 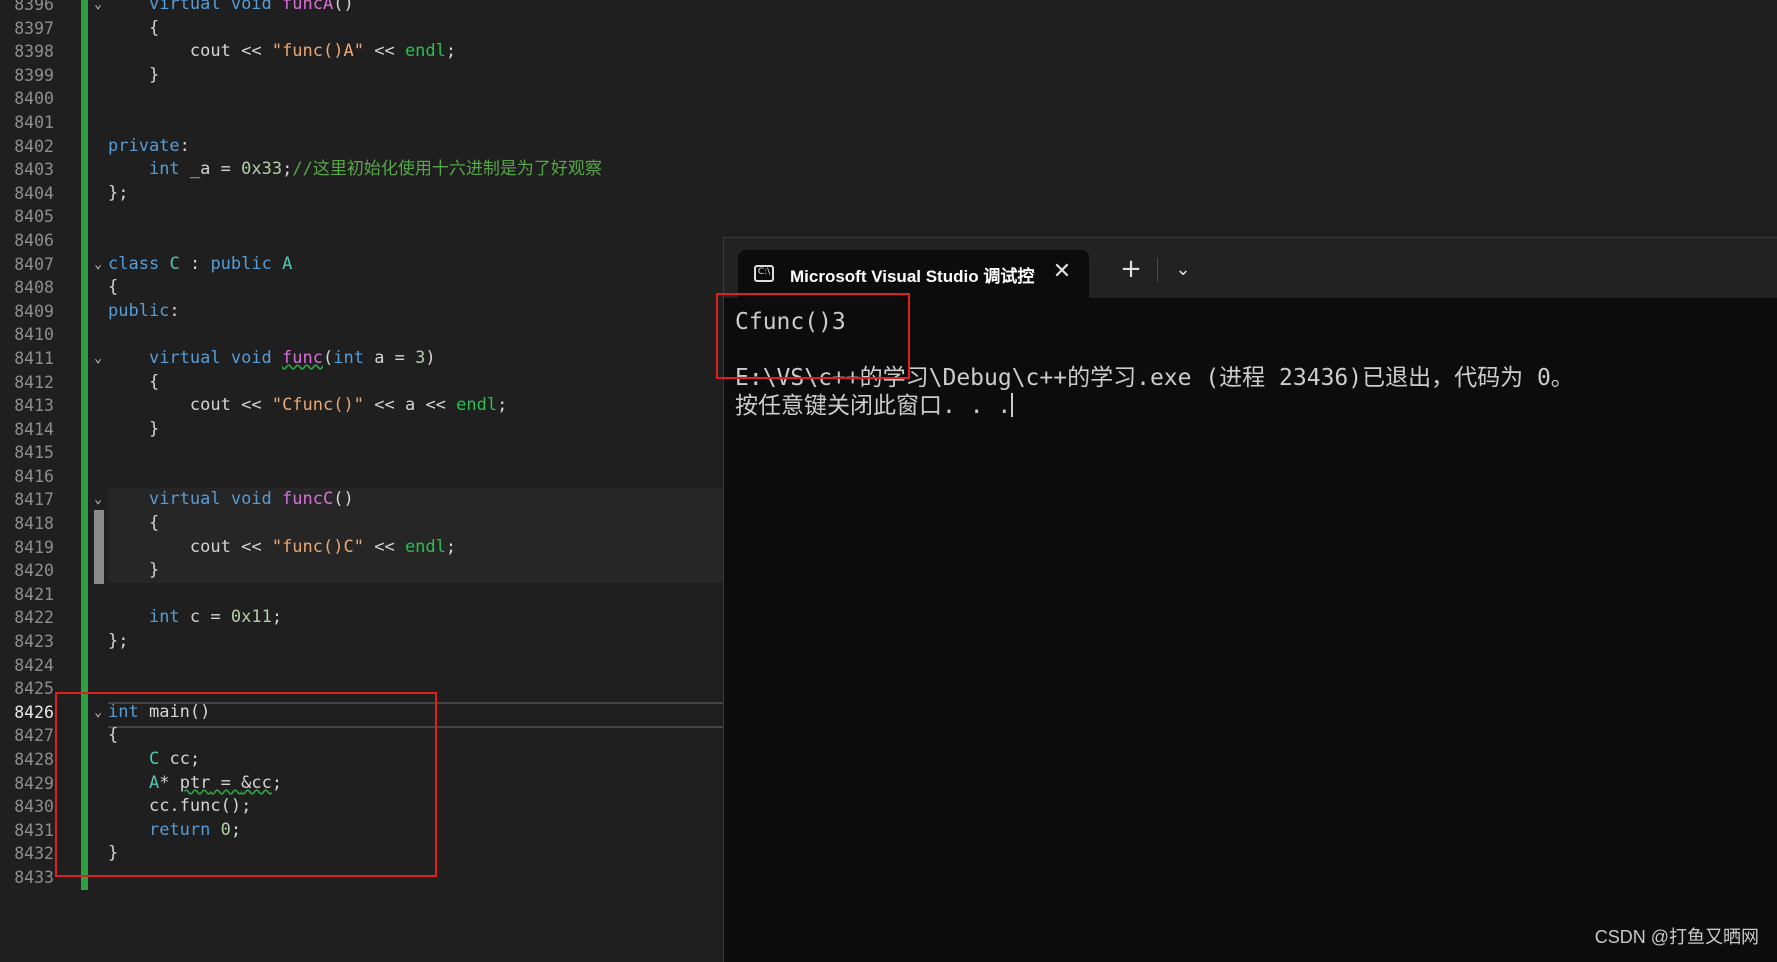 What do you see at coordinates (317, 546) in the screenshot?
I see `string-literal: "func()C"` at bounding box center [317, 546].